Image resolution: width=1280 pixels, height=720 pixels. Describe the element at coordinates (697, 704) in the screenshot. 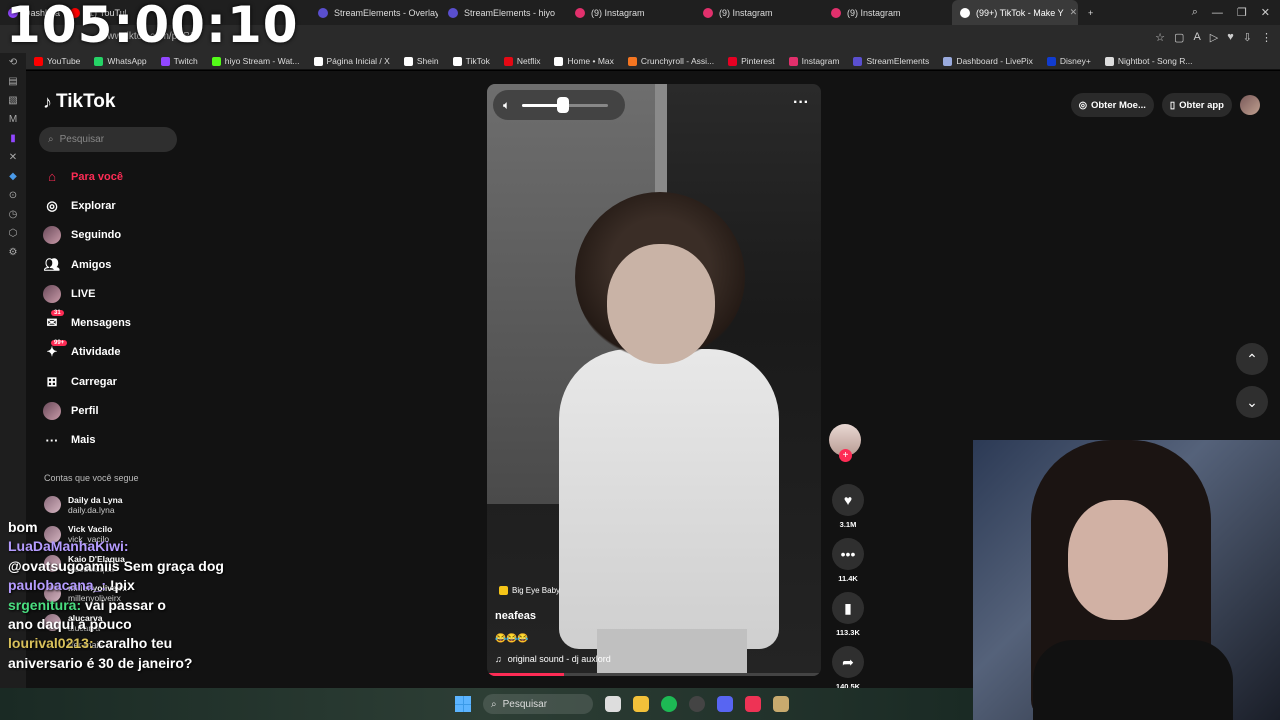

I see `obs-icon` at that location.